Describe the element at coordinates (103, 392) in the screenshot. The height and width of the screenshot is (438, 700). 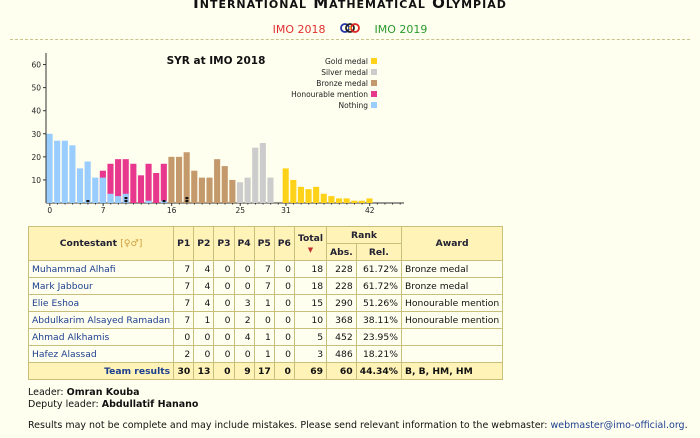
I see `leader-name: Omran Kouba` at that location.